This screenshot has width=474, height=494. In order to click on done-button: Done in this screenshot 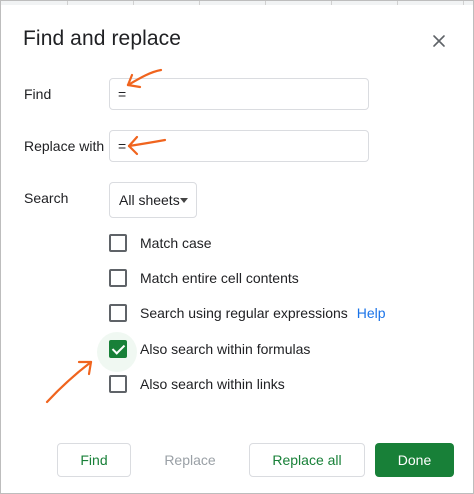, I will do `click(414, 460)`.